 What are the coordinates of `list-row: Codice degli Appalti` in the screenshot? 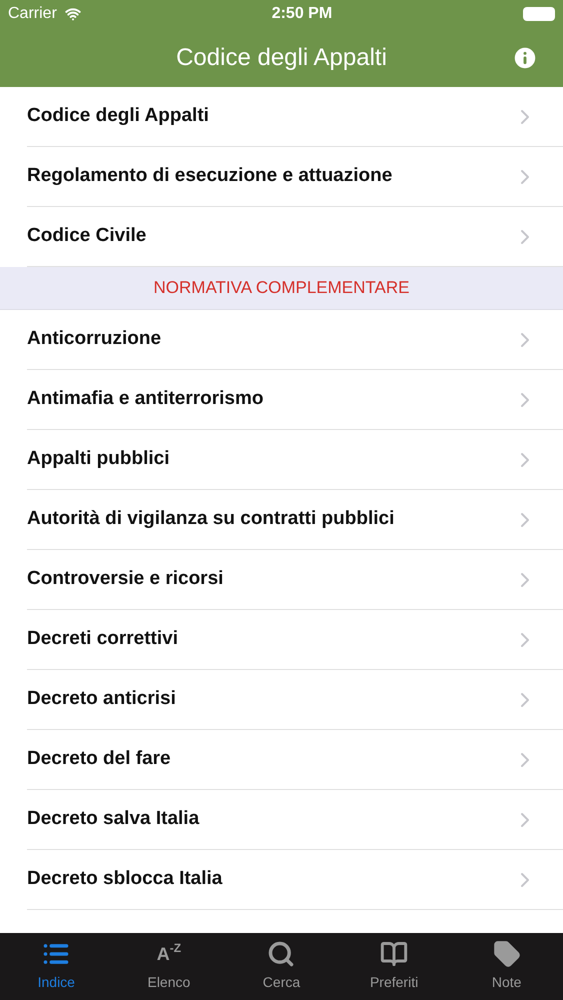 It's located at (295, 117).